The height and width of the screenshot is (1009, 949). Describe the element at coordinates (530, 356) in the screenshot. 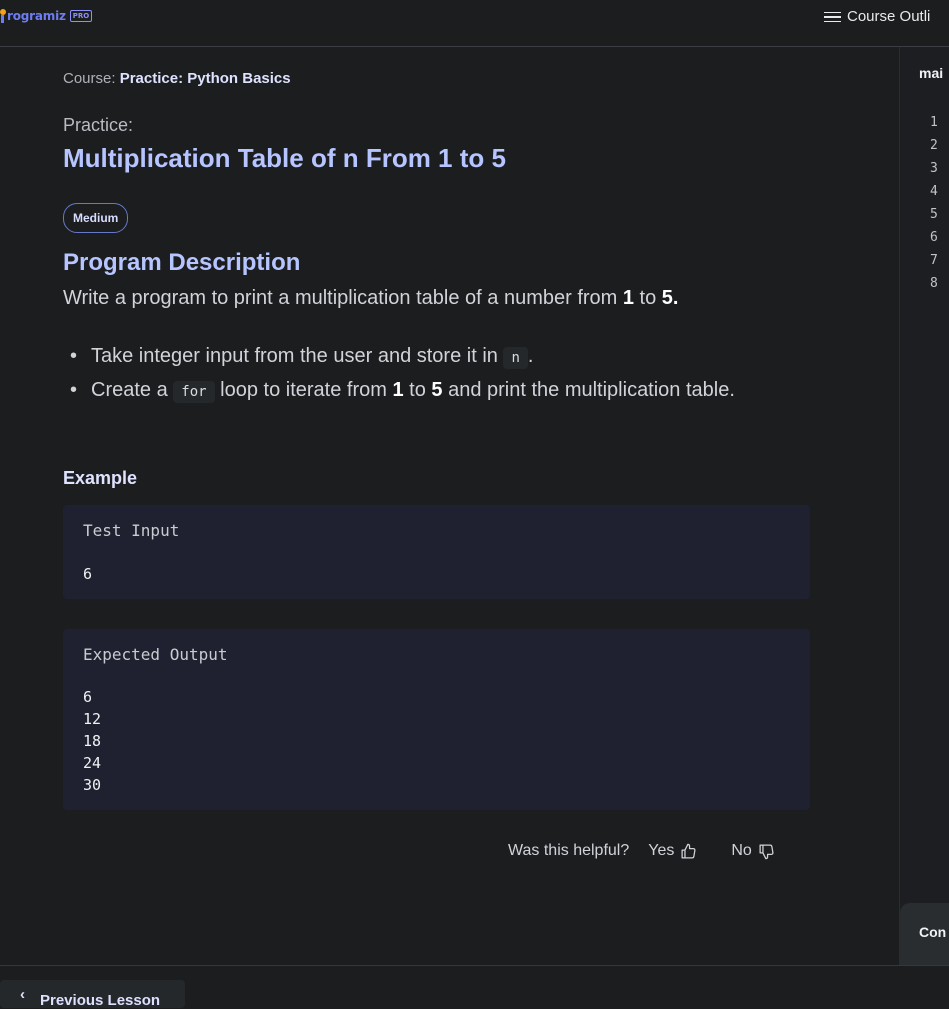

I see `bullet1-end: .` at that location.